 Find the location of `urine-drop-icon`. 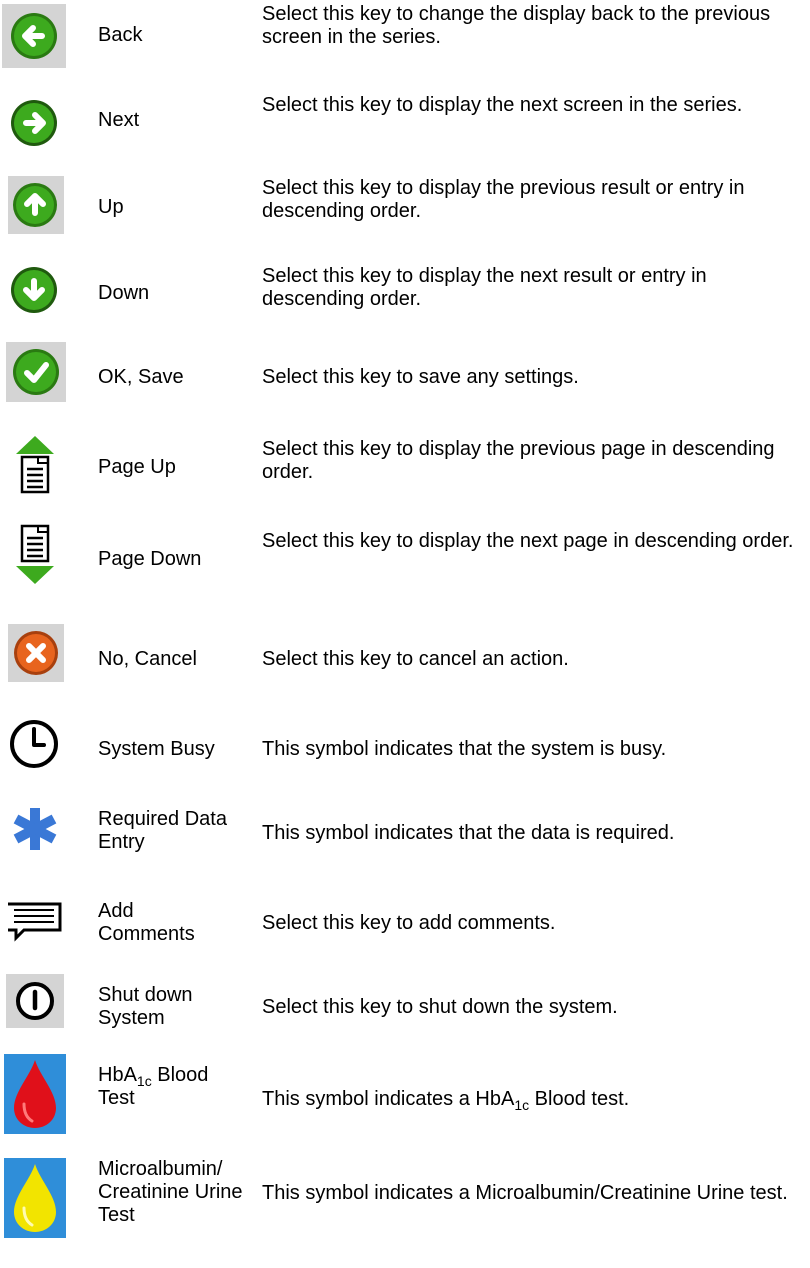

urine-drop-icon is located at coordinates (34, 1198).